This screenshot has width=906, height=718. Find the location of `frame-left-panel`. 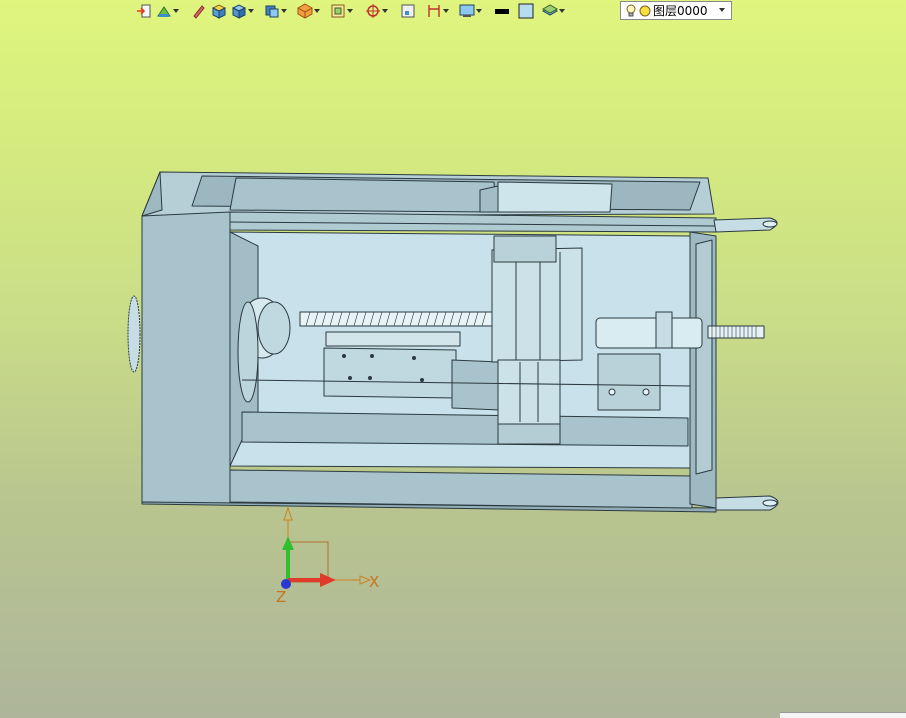

frame-left-panel is located at coordinates (186, 358).